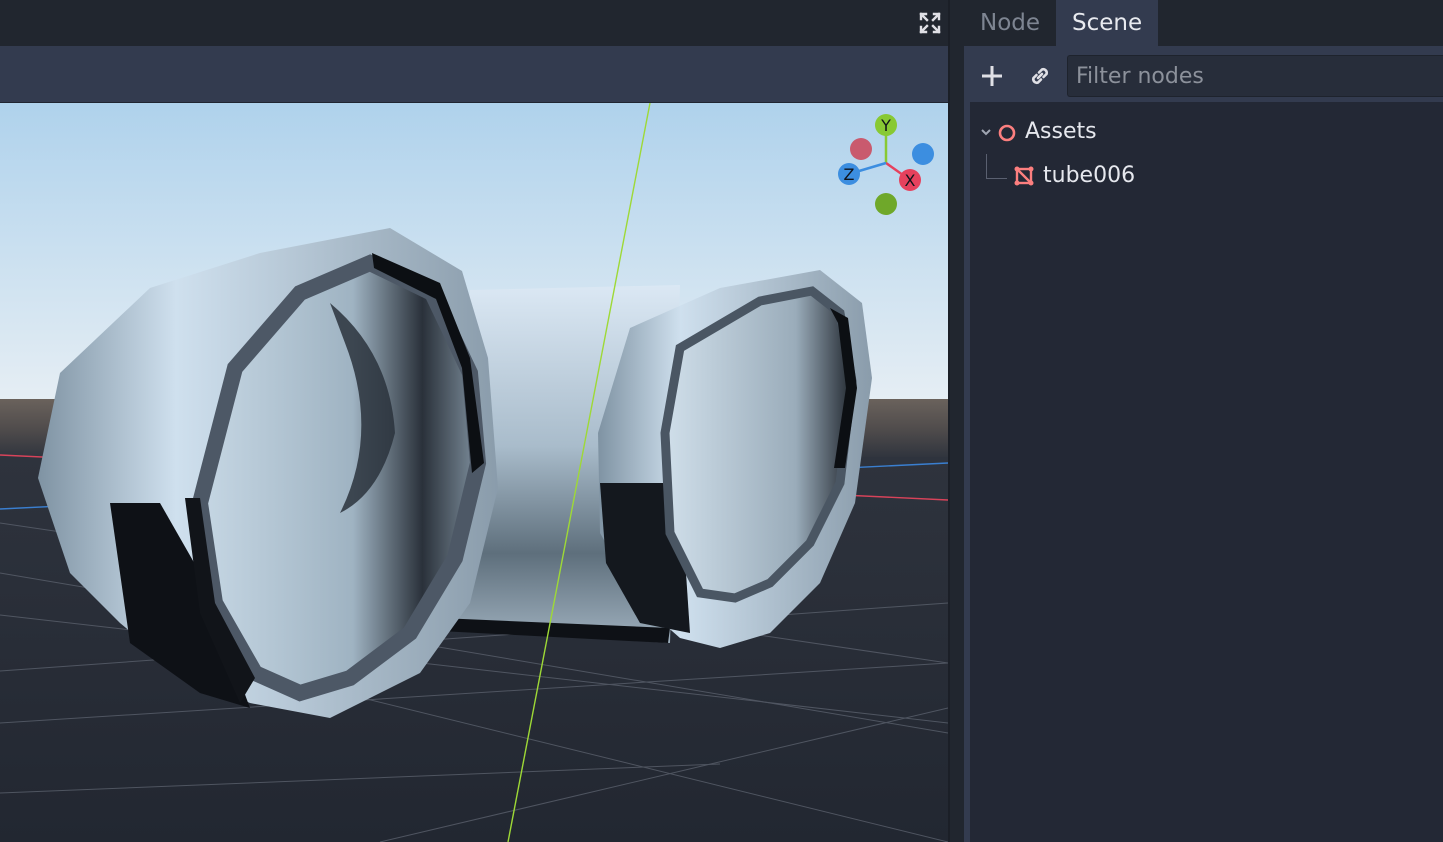  Describe the element at coordinates (1206, 176) in the screenshot. I see `tree-item-tube006: tube006` at that location.